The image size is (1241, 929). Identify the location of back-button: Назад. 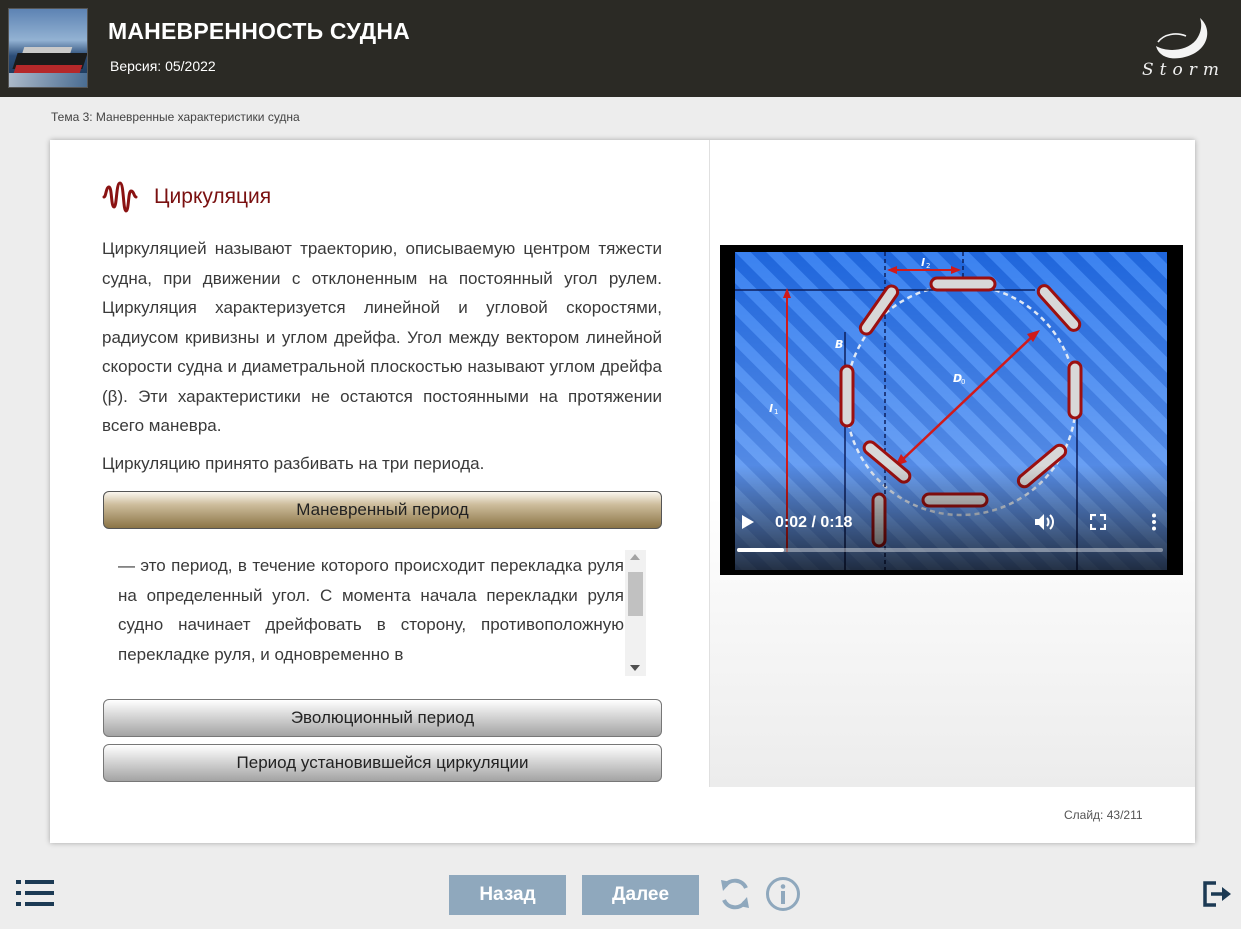
(507, 895).